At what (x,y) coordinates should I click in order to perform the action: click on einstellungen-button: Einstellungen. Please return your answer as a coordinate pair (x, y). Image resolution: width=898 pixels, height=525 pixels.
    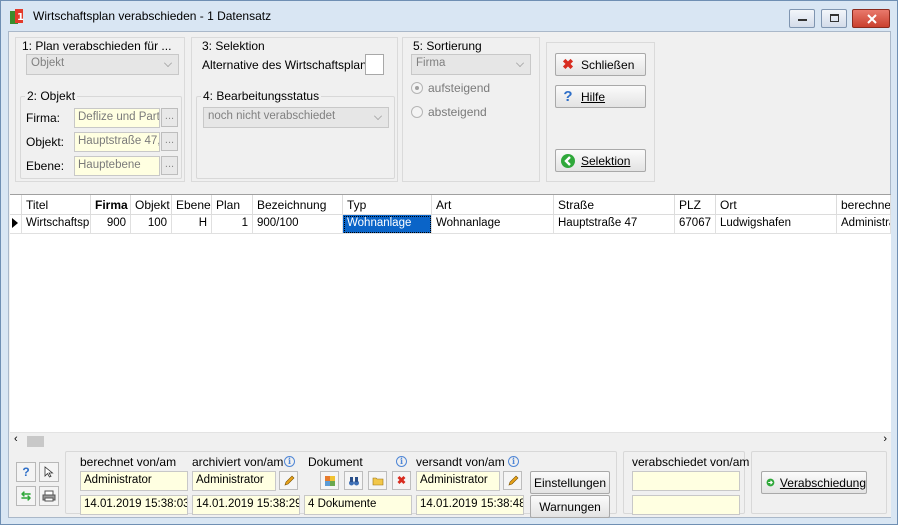
    Looking at the image, I should click on (570, 482).